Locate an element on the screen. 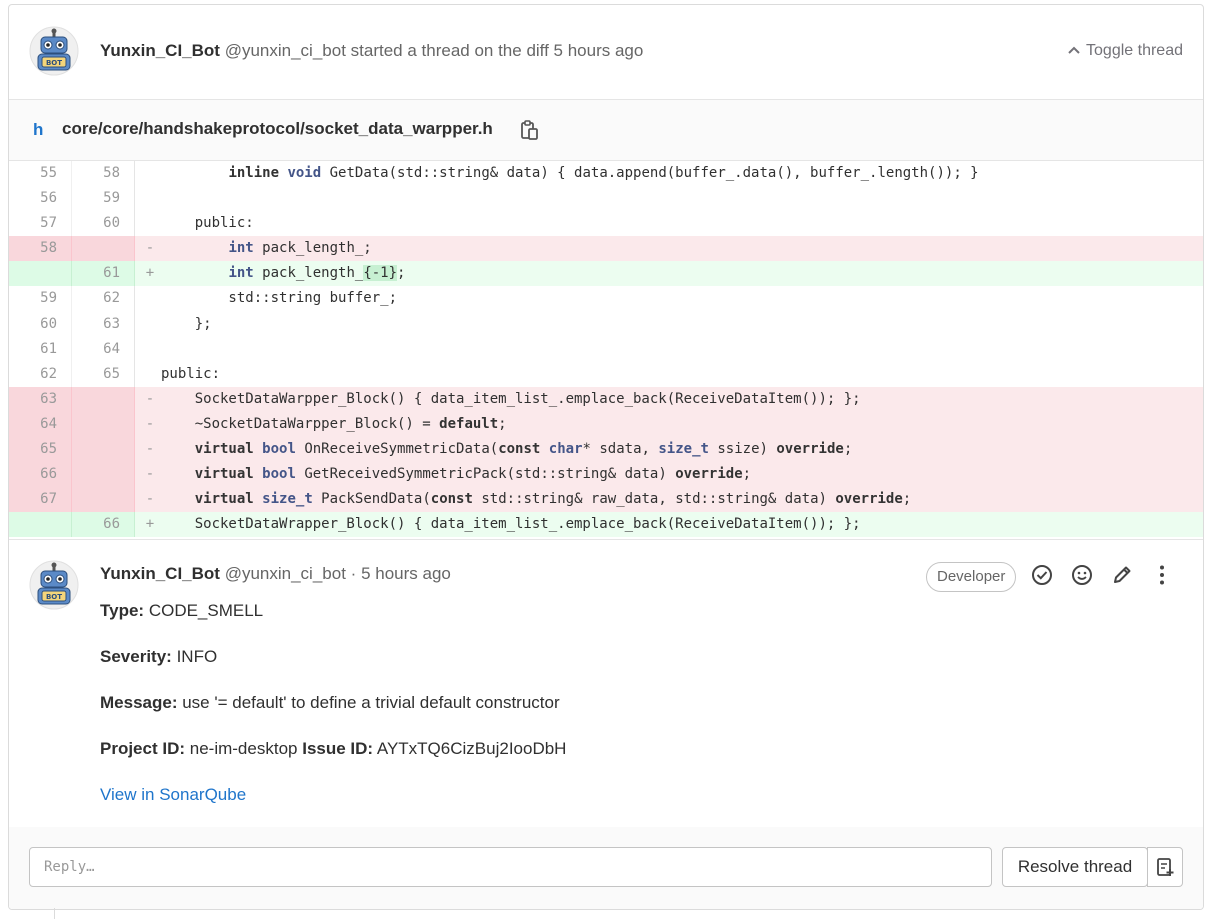  project-id-label: Project ID: is located at coordinates (143, 748).